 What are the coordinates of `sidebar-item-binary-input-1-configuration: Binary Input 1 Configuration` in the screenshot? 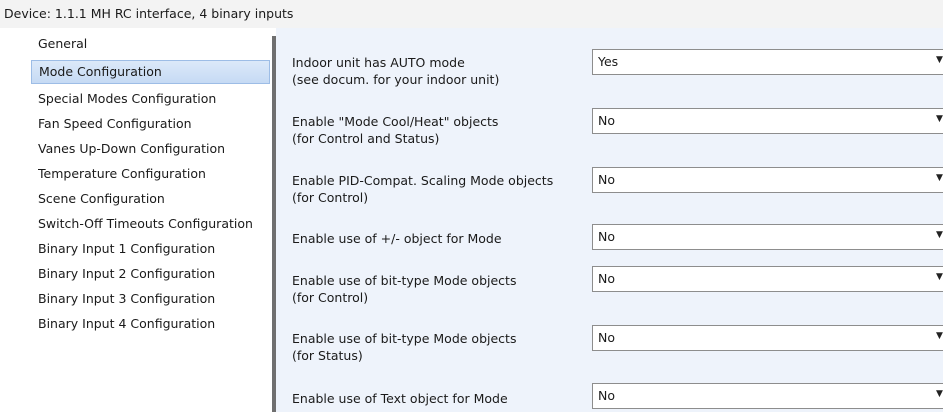 It's located at (154, 249).